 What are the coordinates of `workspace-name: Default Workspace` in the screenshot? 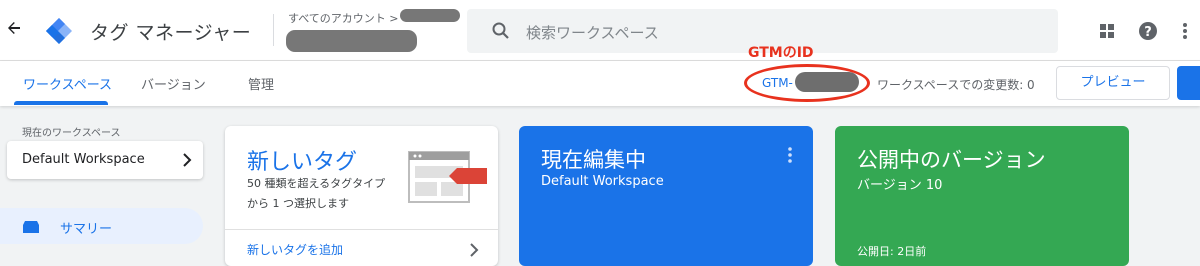 It's located at (83, 159).